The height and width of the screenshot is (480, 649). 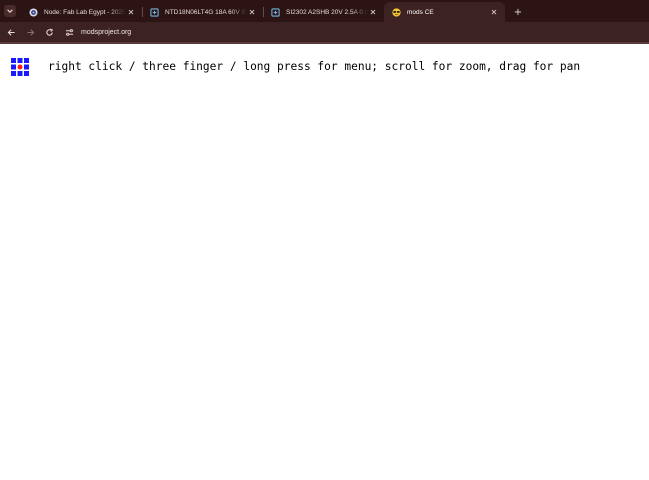 What do you see at coordinates (20, 67) in the screenshot?
I see `mods-logo-icon` at bounding box center [20, 67].